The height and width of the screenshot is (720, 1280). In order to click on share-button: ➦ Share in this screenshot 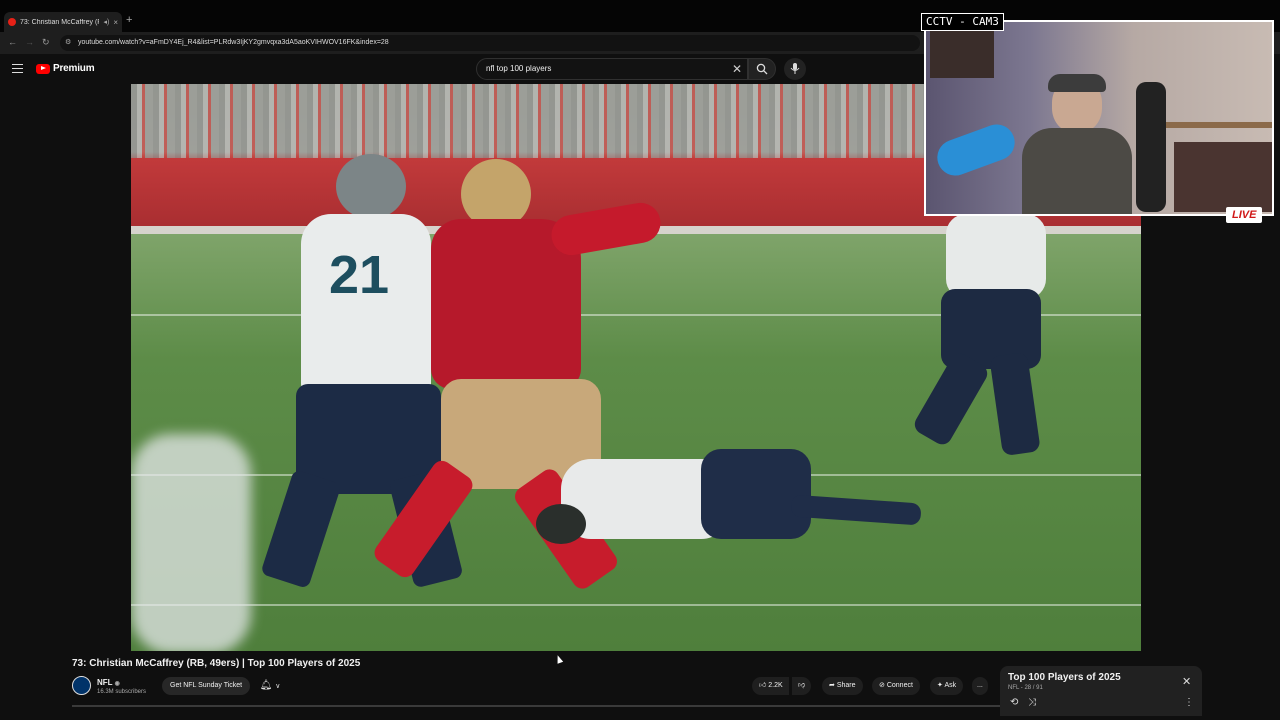, I will do `click(842, 686)`.